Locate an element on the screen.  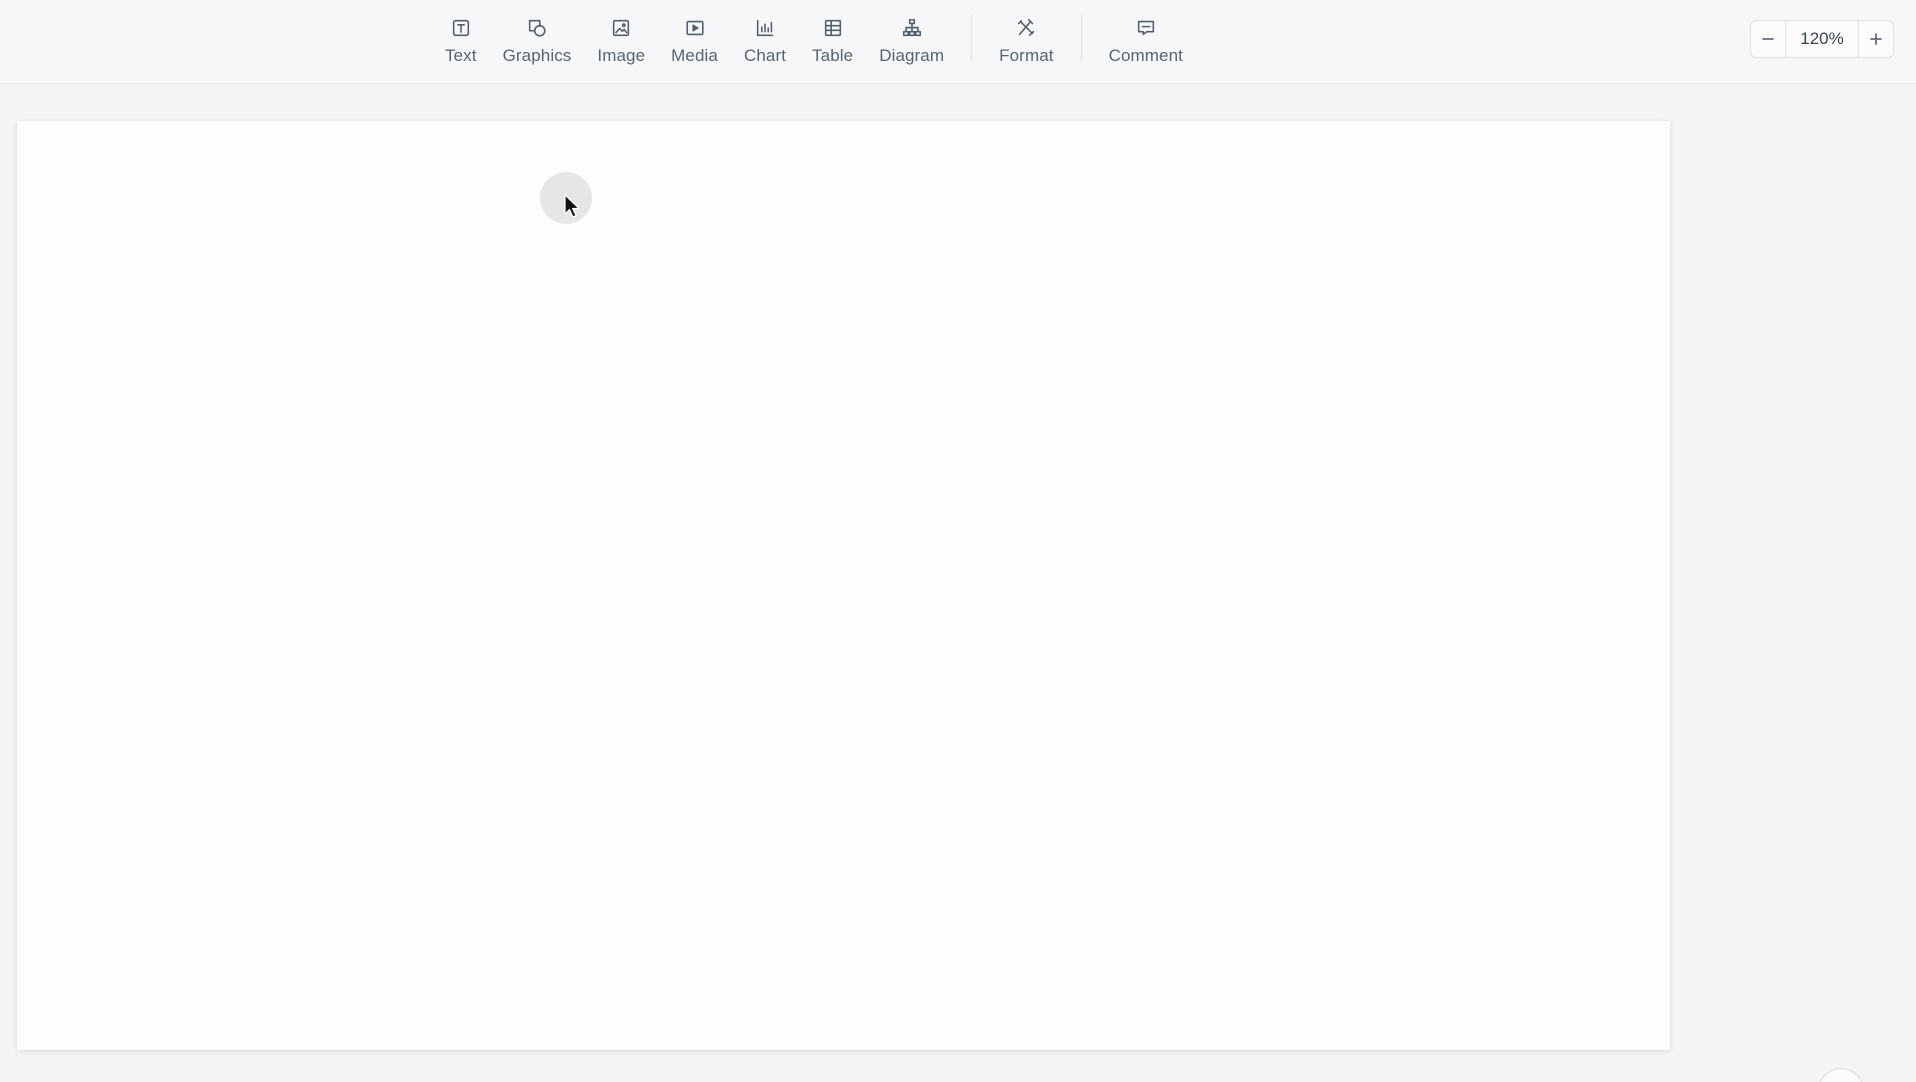
media-tool-label: Media is located at coordinates (694, 55).